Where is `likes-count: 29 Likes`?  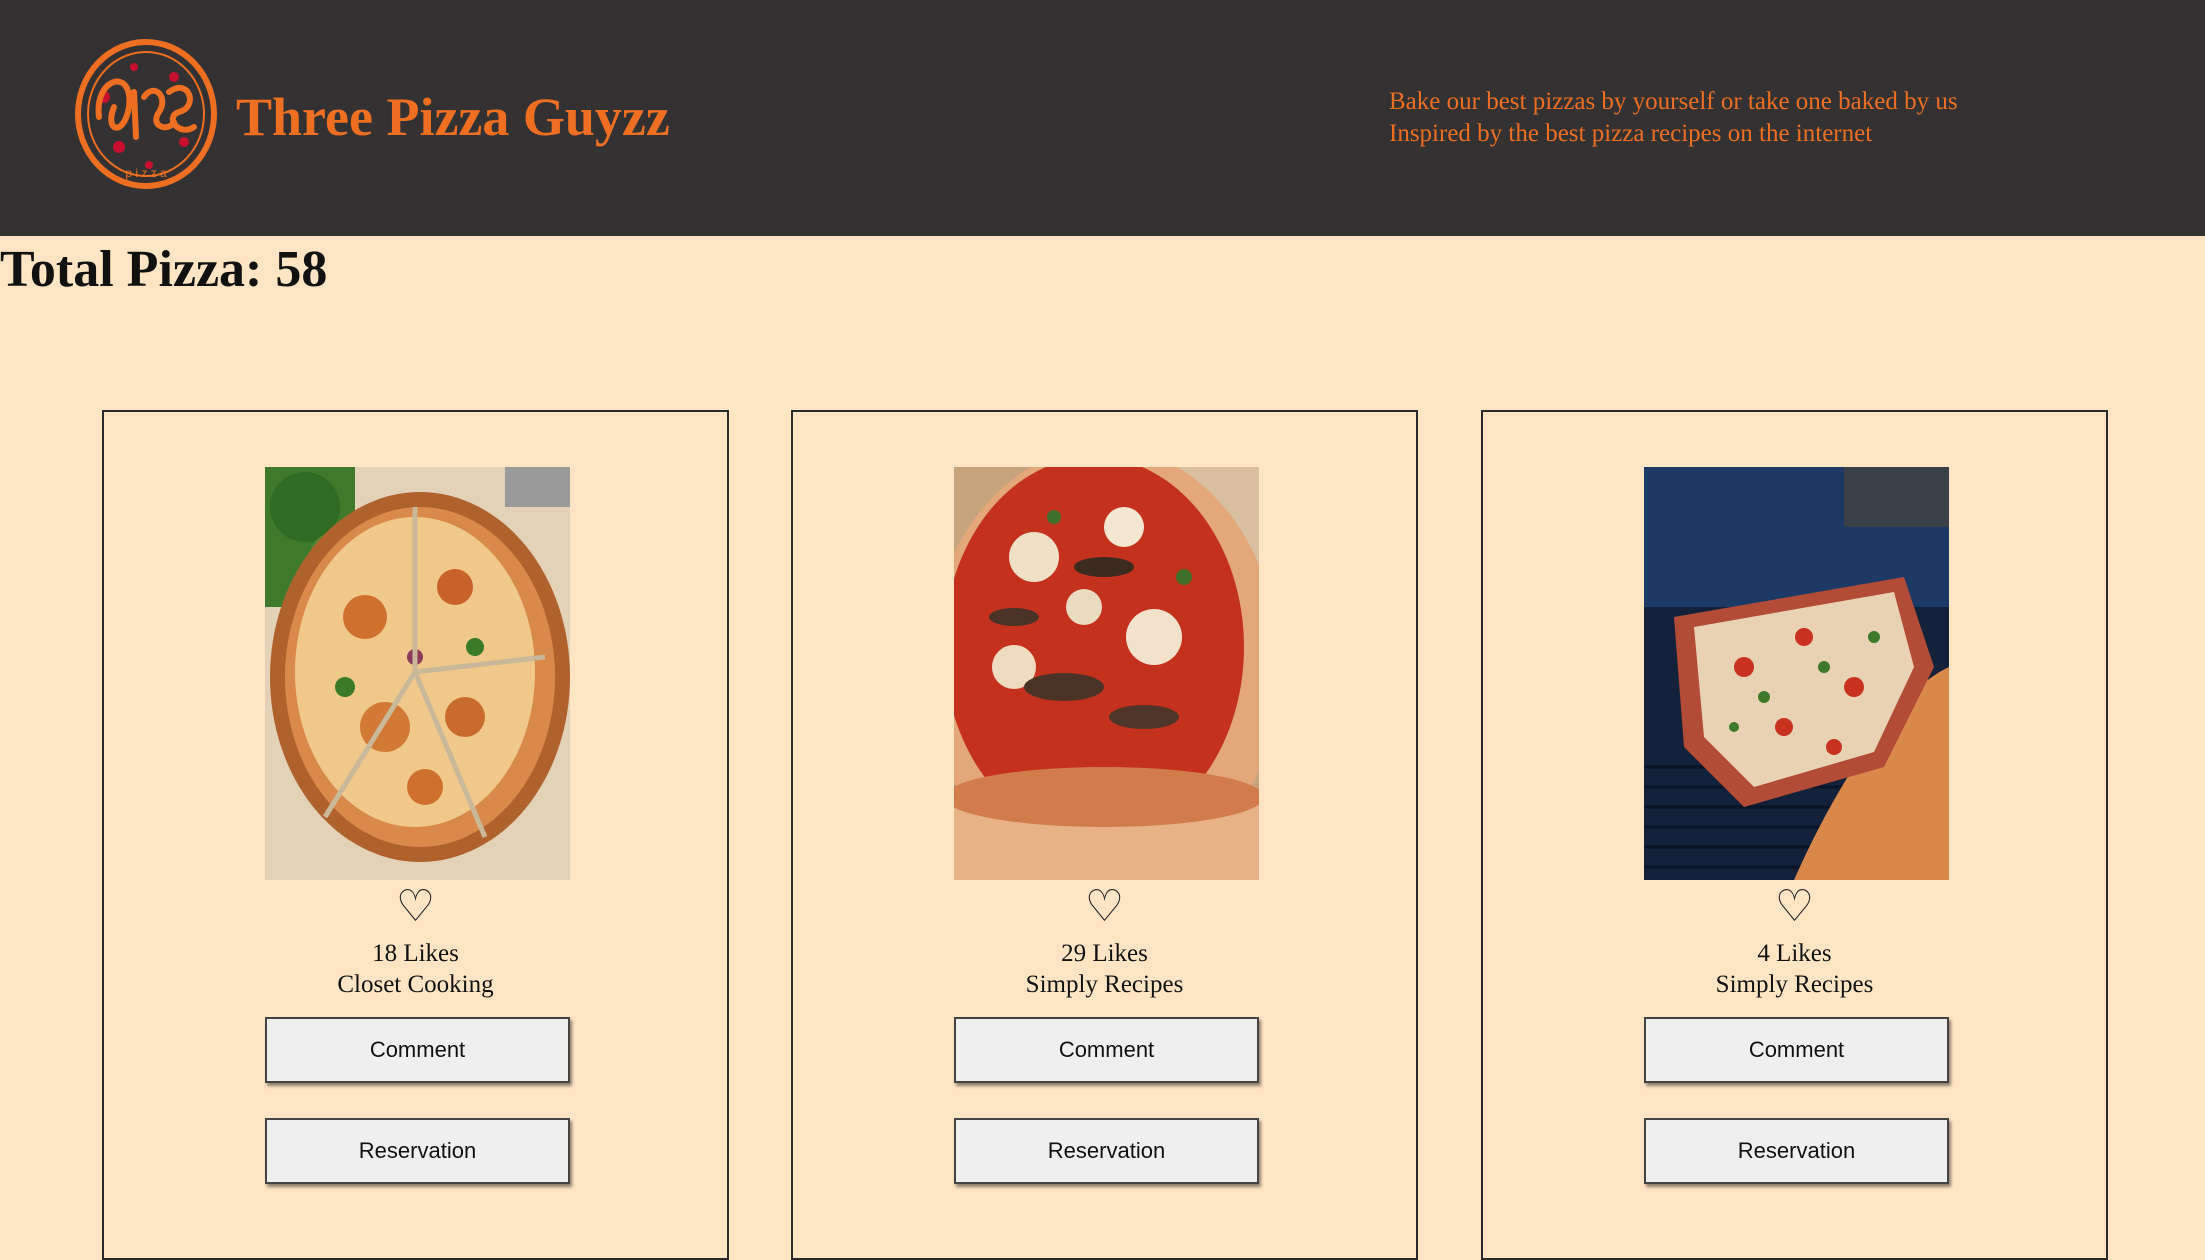 likes-count: 29 Likes is located at coordinates (1104, 953).